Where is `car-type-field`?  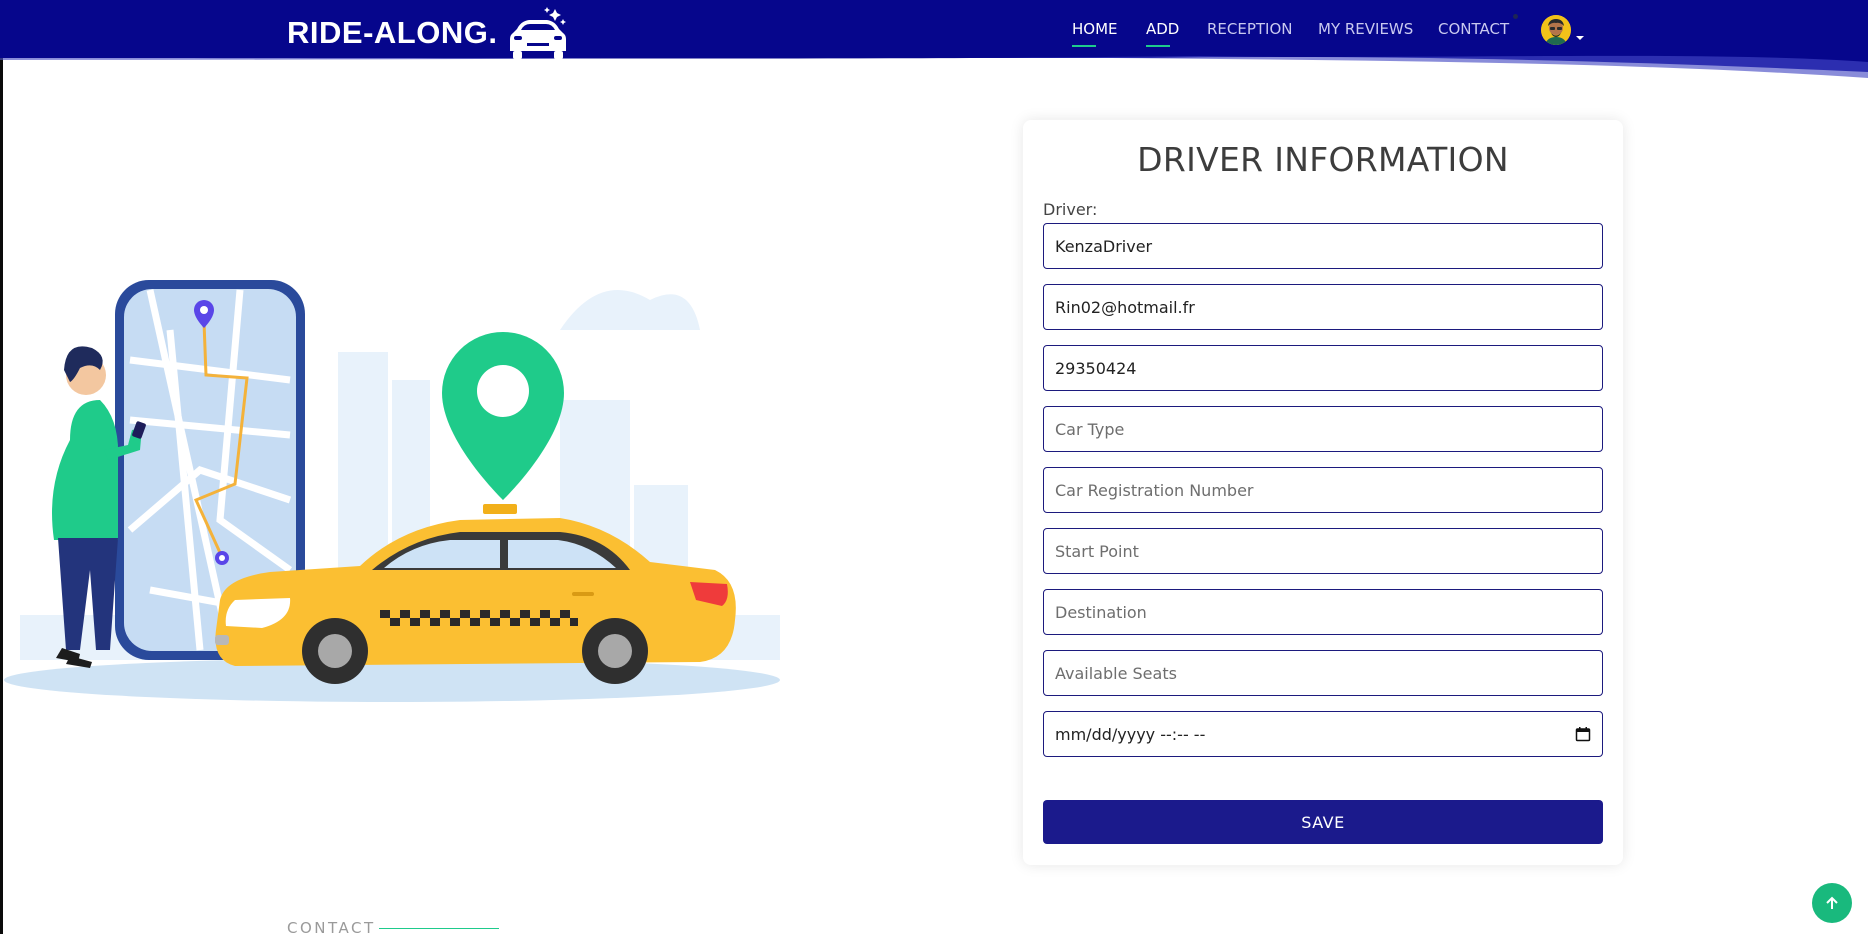
car-type-field is located at coordinates (1323, 429).